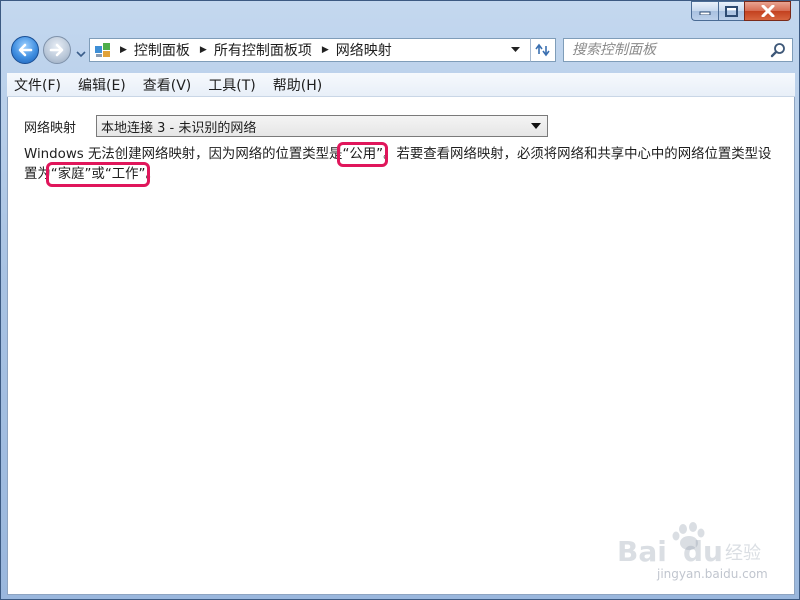 Image resolution: width=800 pixels, height=600 pixels. I want to click on address-bar: ▶ 控制面板 ▶ 所有控制面板项 ▶ 网络映射, so click(321, 50).